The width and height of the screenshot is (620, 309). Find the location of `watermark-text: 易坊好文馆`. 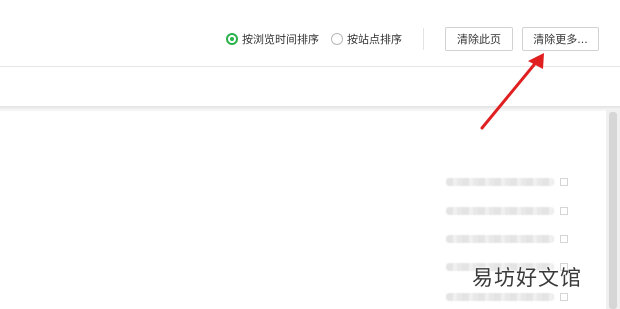

watermark-text: 易坊好文馆 is located at coordinates (527, 278).